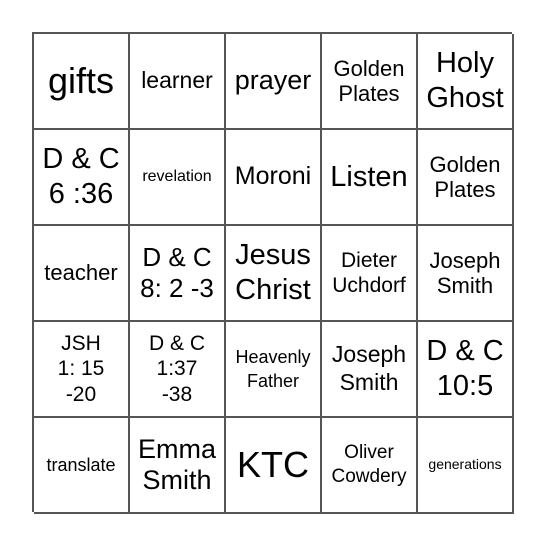  What do you see at coordinates (82, 178) in the screenshot?
I see `bingo-cell: D & C 6 :36` at bounding box center [82, 178].